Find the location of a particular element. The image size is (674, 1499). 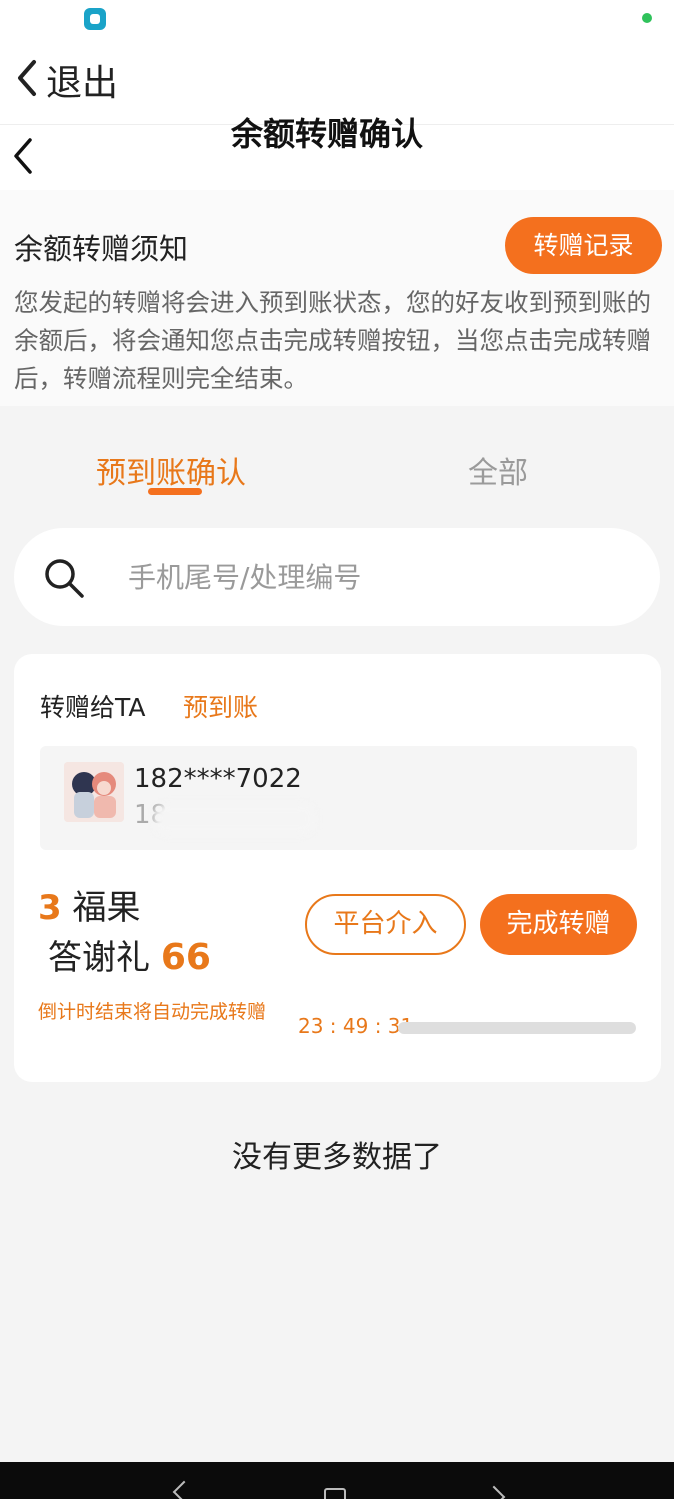

platform-intervene-button: 平台介入 is located at coordinates (385, 924).